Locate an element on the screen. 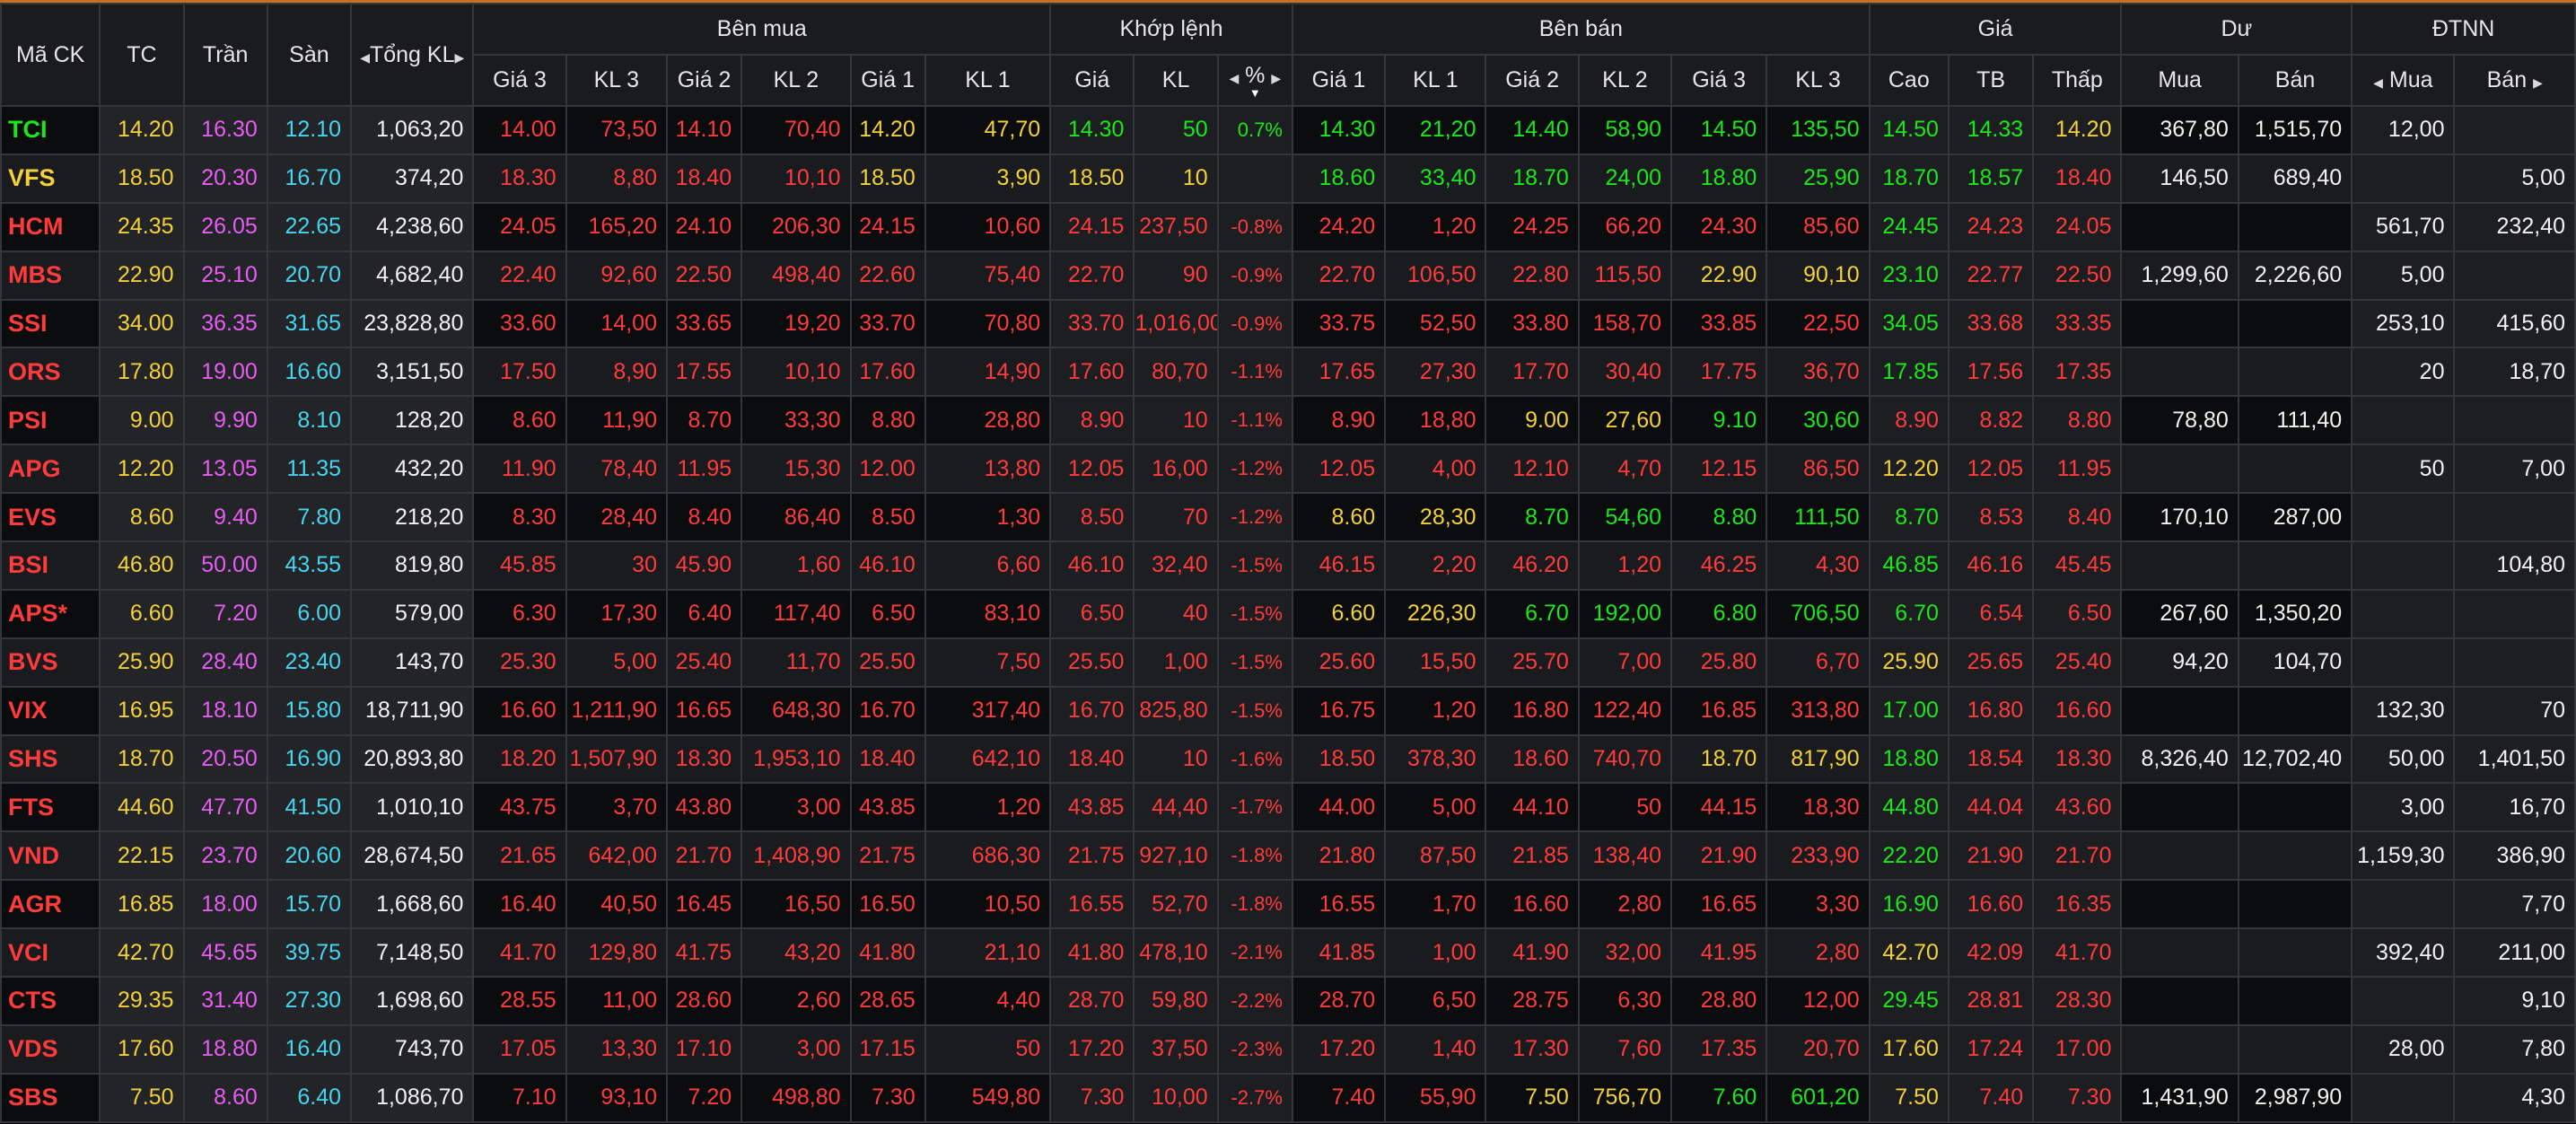 Image resolution: width=2576 pixels, height=1124 pixels. ask-price-cell: 21.90 is located at coordinates (1719, 856).